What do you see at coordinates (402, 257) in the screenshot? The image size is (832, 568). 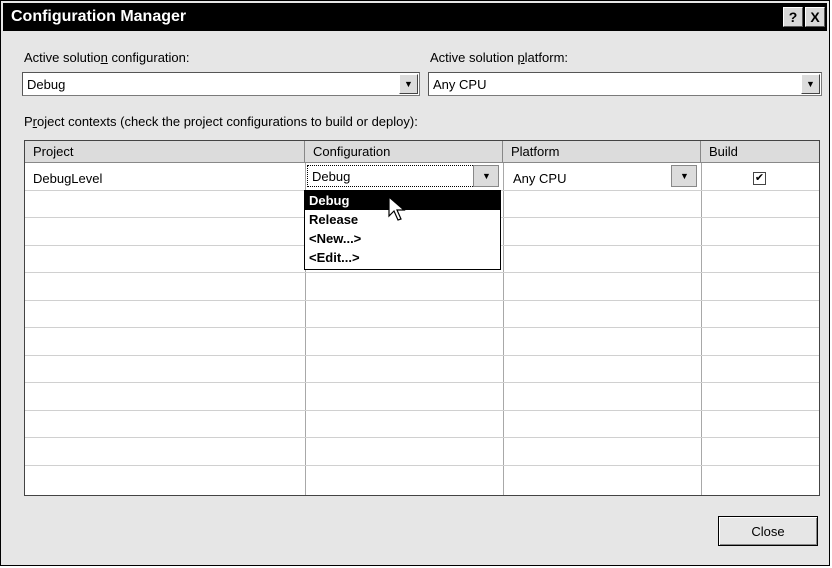 I see `dropdown-option-edit: <Edit...>` at bounding box center [402, 257].